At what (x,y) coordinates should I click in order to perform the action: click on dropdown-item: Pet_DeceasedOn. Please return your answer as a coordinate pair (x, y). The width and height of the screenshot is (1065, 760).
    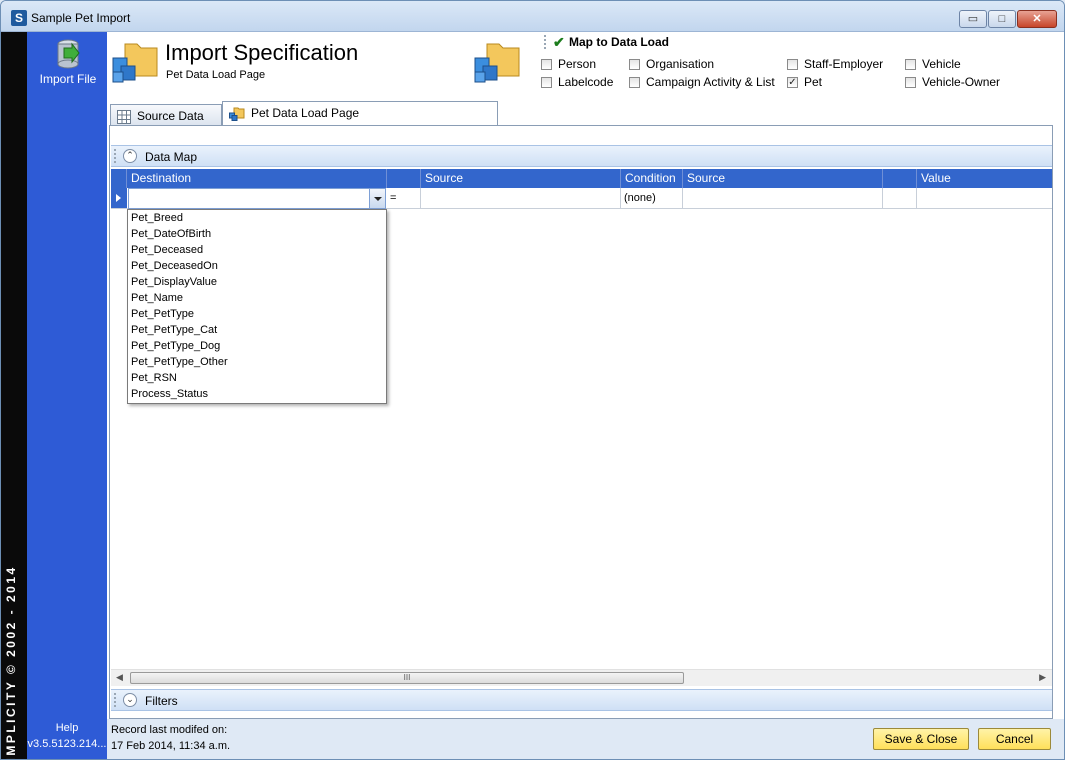
    Looking at the image, I should click on (257, 266).